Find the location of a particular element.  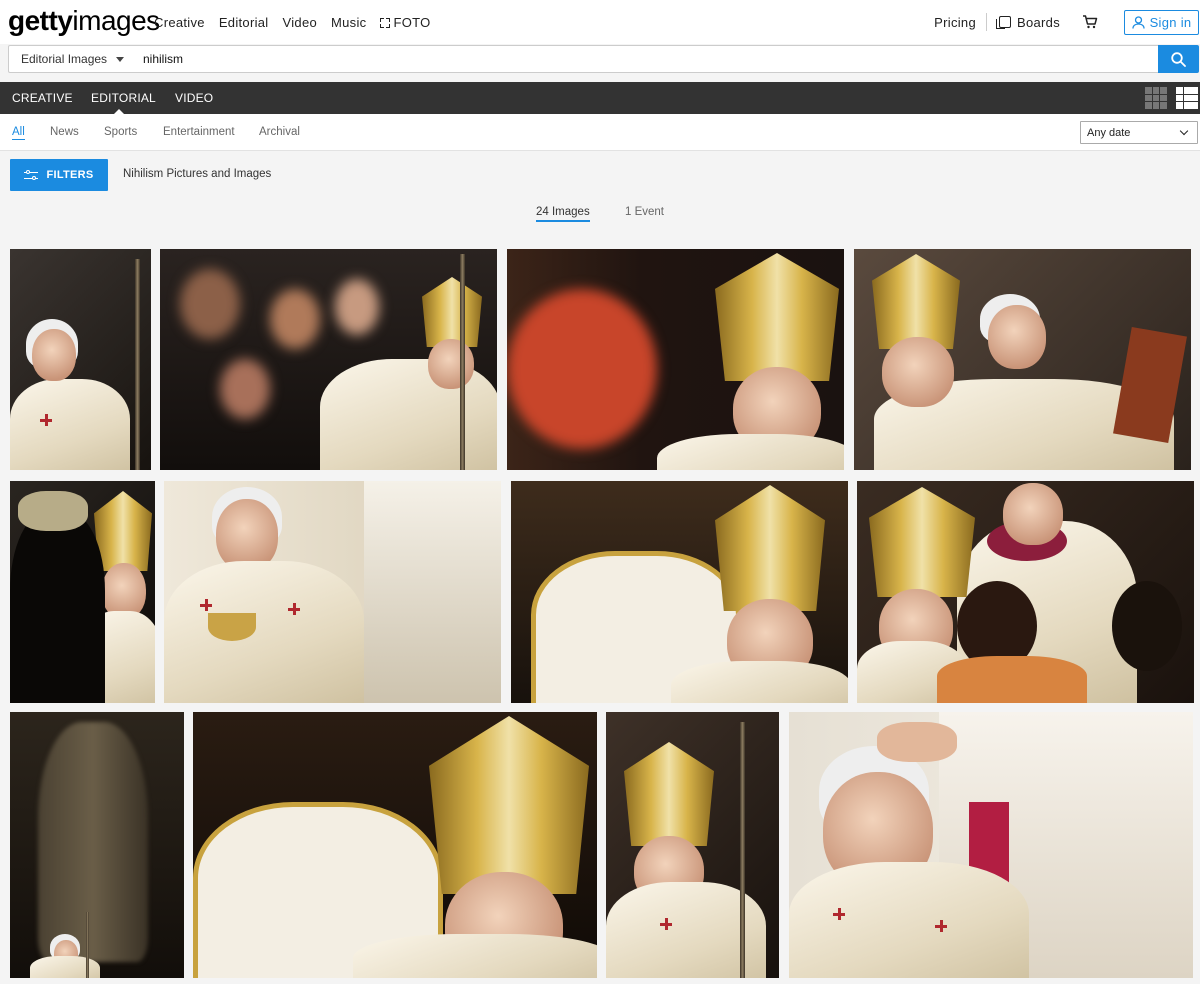

user-icon is located at coordinates (1138, 22).